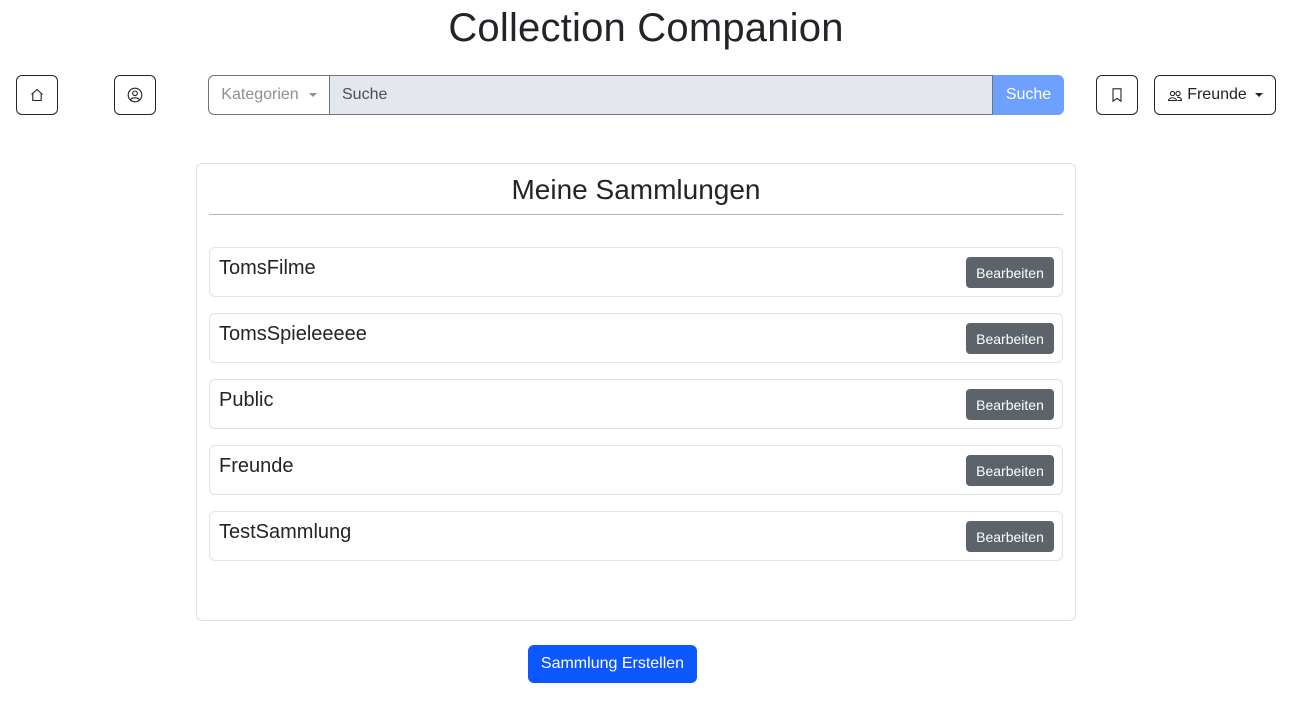  I want to click on home-button, so click(37, 95).